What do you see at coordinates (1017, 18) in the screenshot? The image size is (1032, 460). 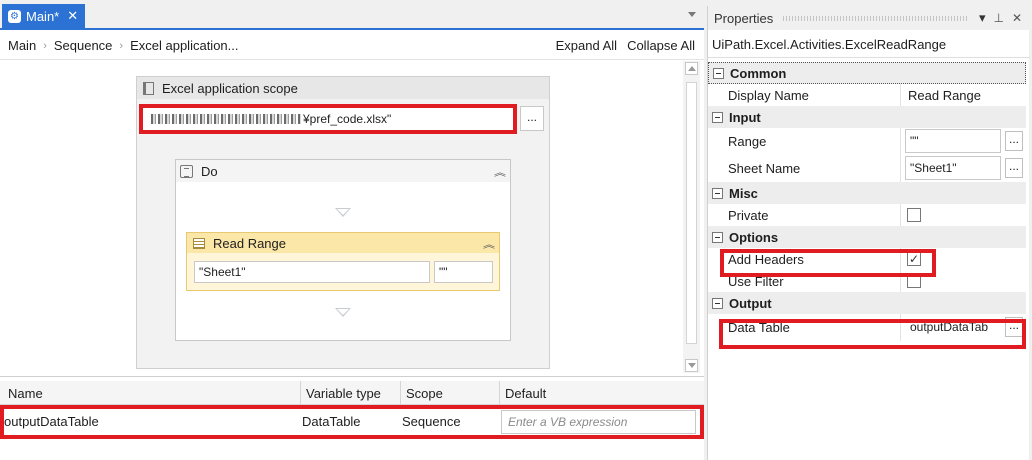 I see `close-icon: ✕` at bounding box center [1017, 18].